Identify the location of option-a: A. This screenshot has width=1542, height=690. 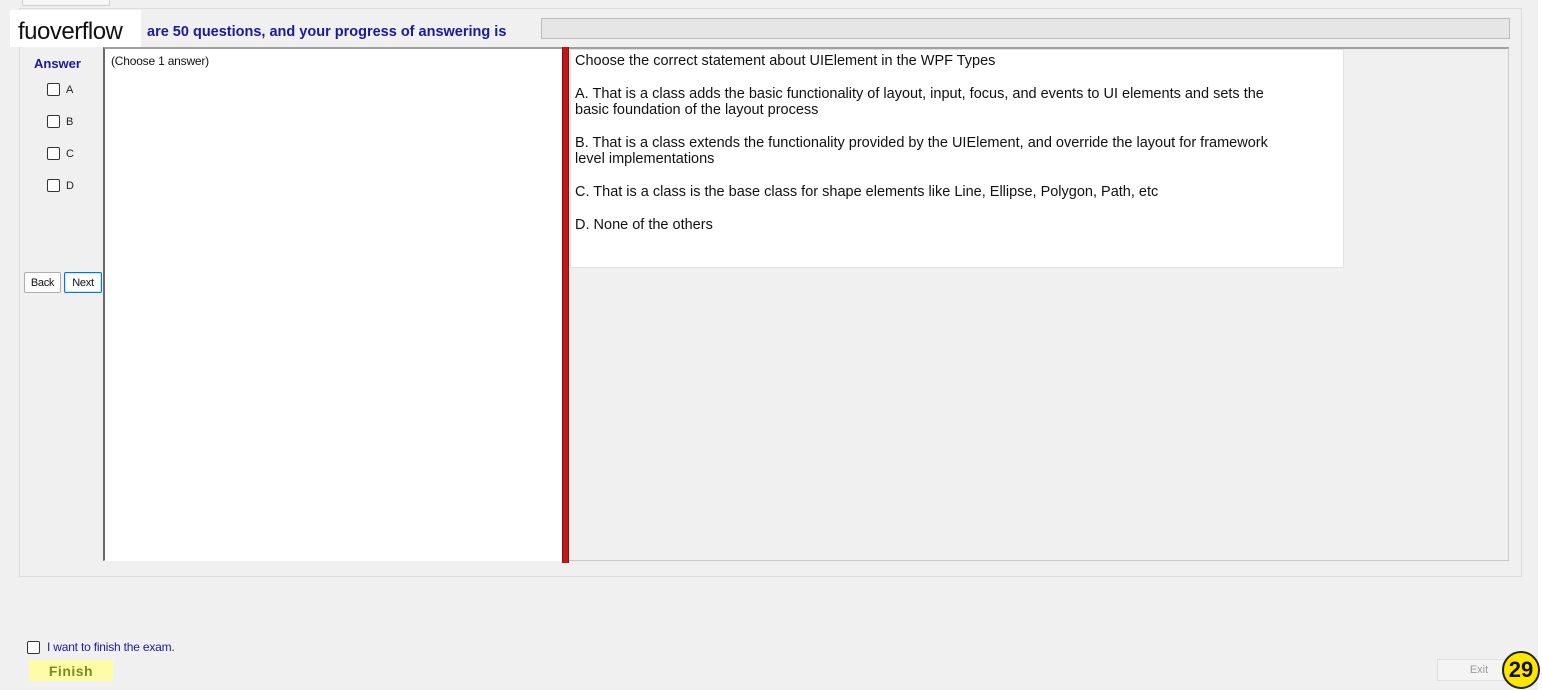
(60, 89).